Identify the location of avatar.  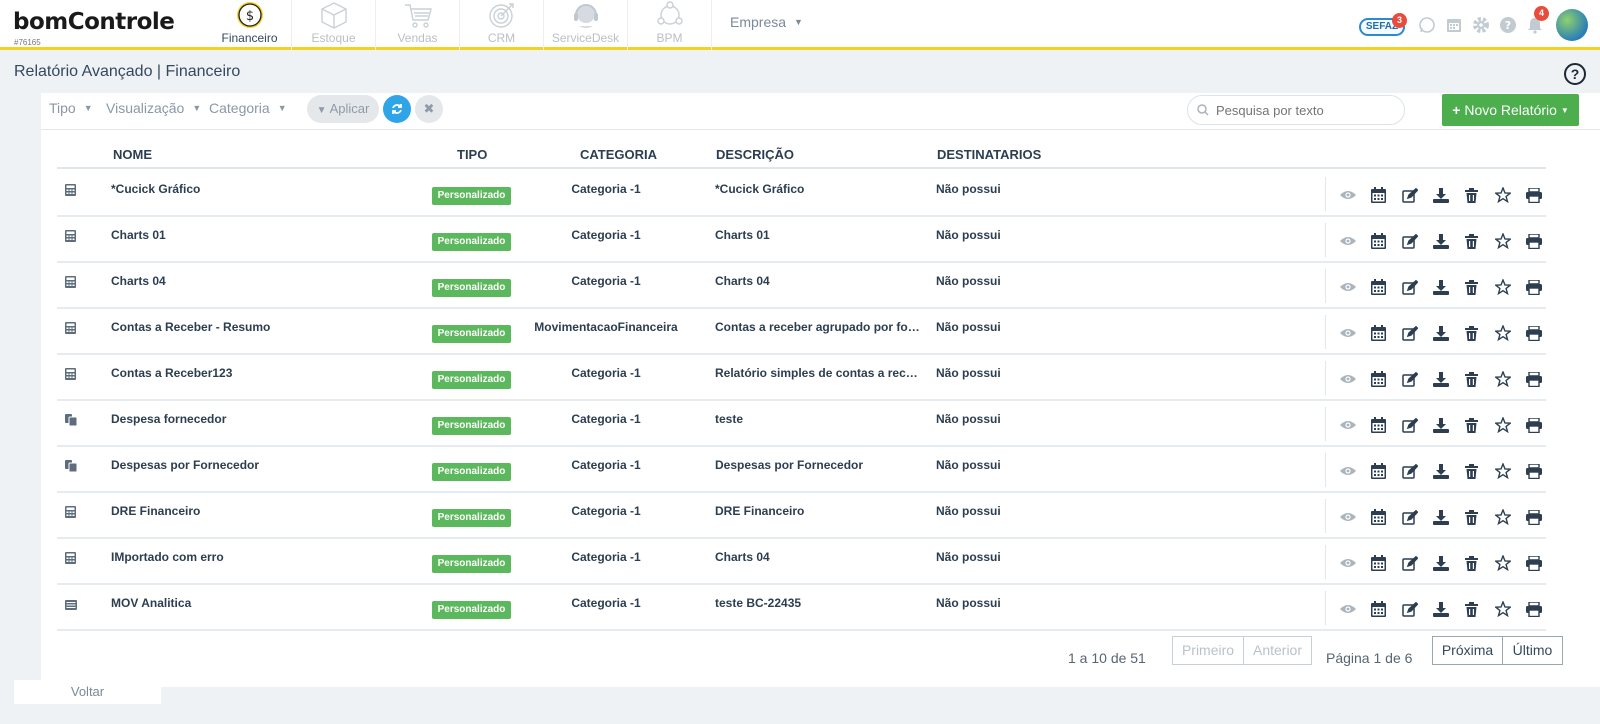
(1572, 25).